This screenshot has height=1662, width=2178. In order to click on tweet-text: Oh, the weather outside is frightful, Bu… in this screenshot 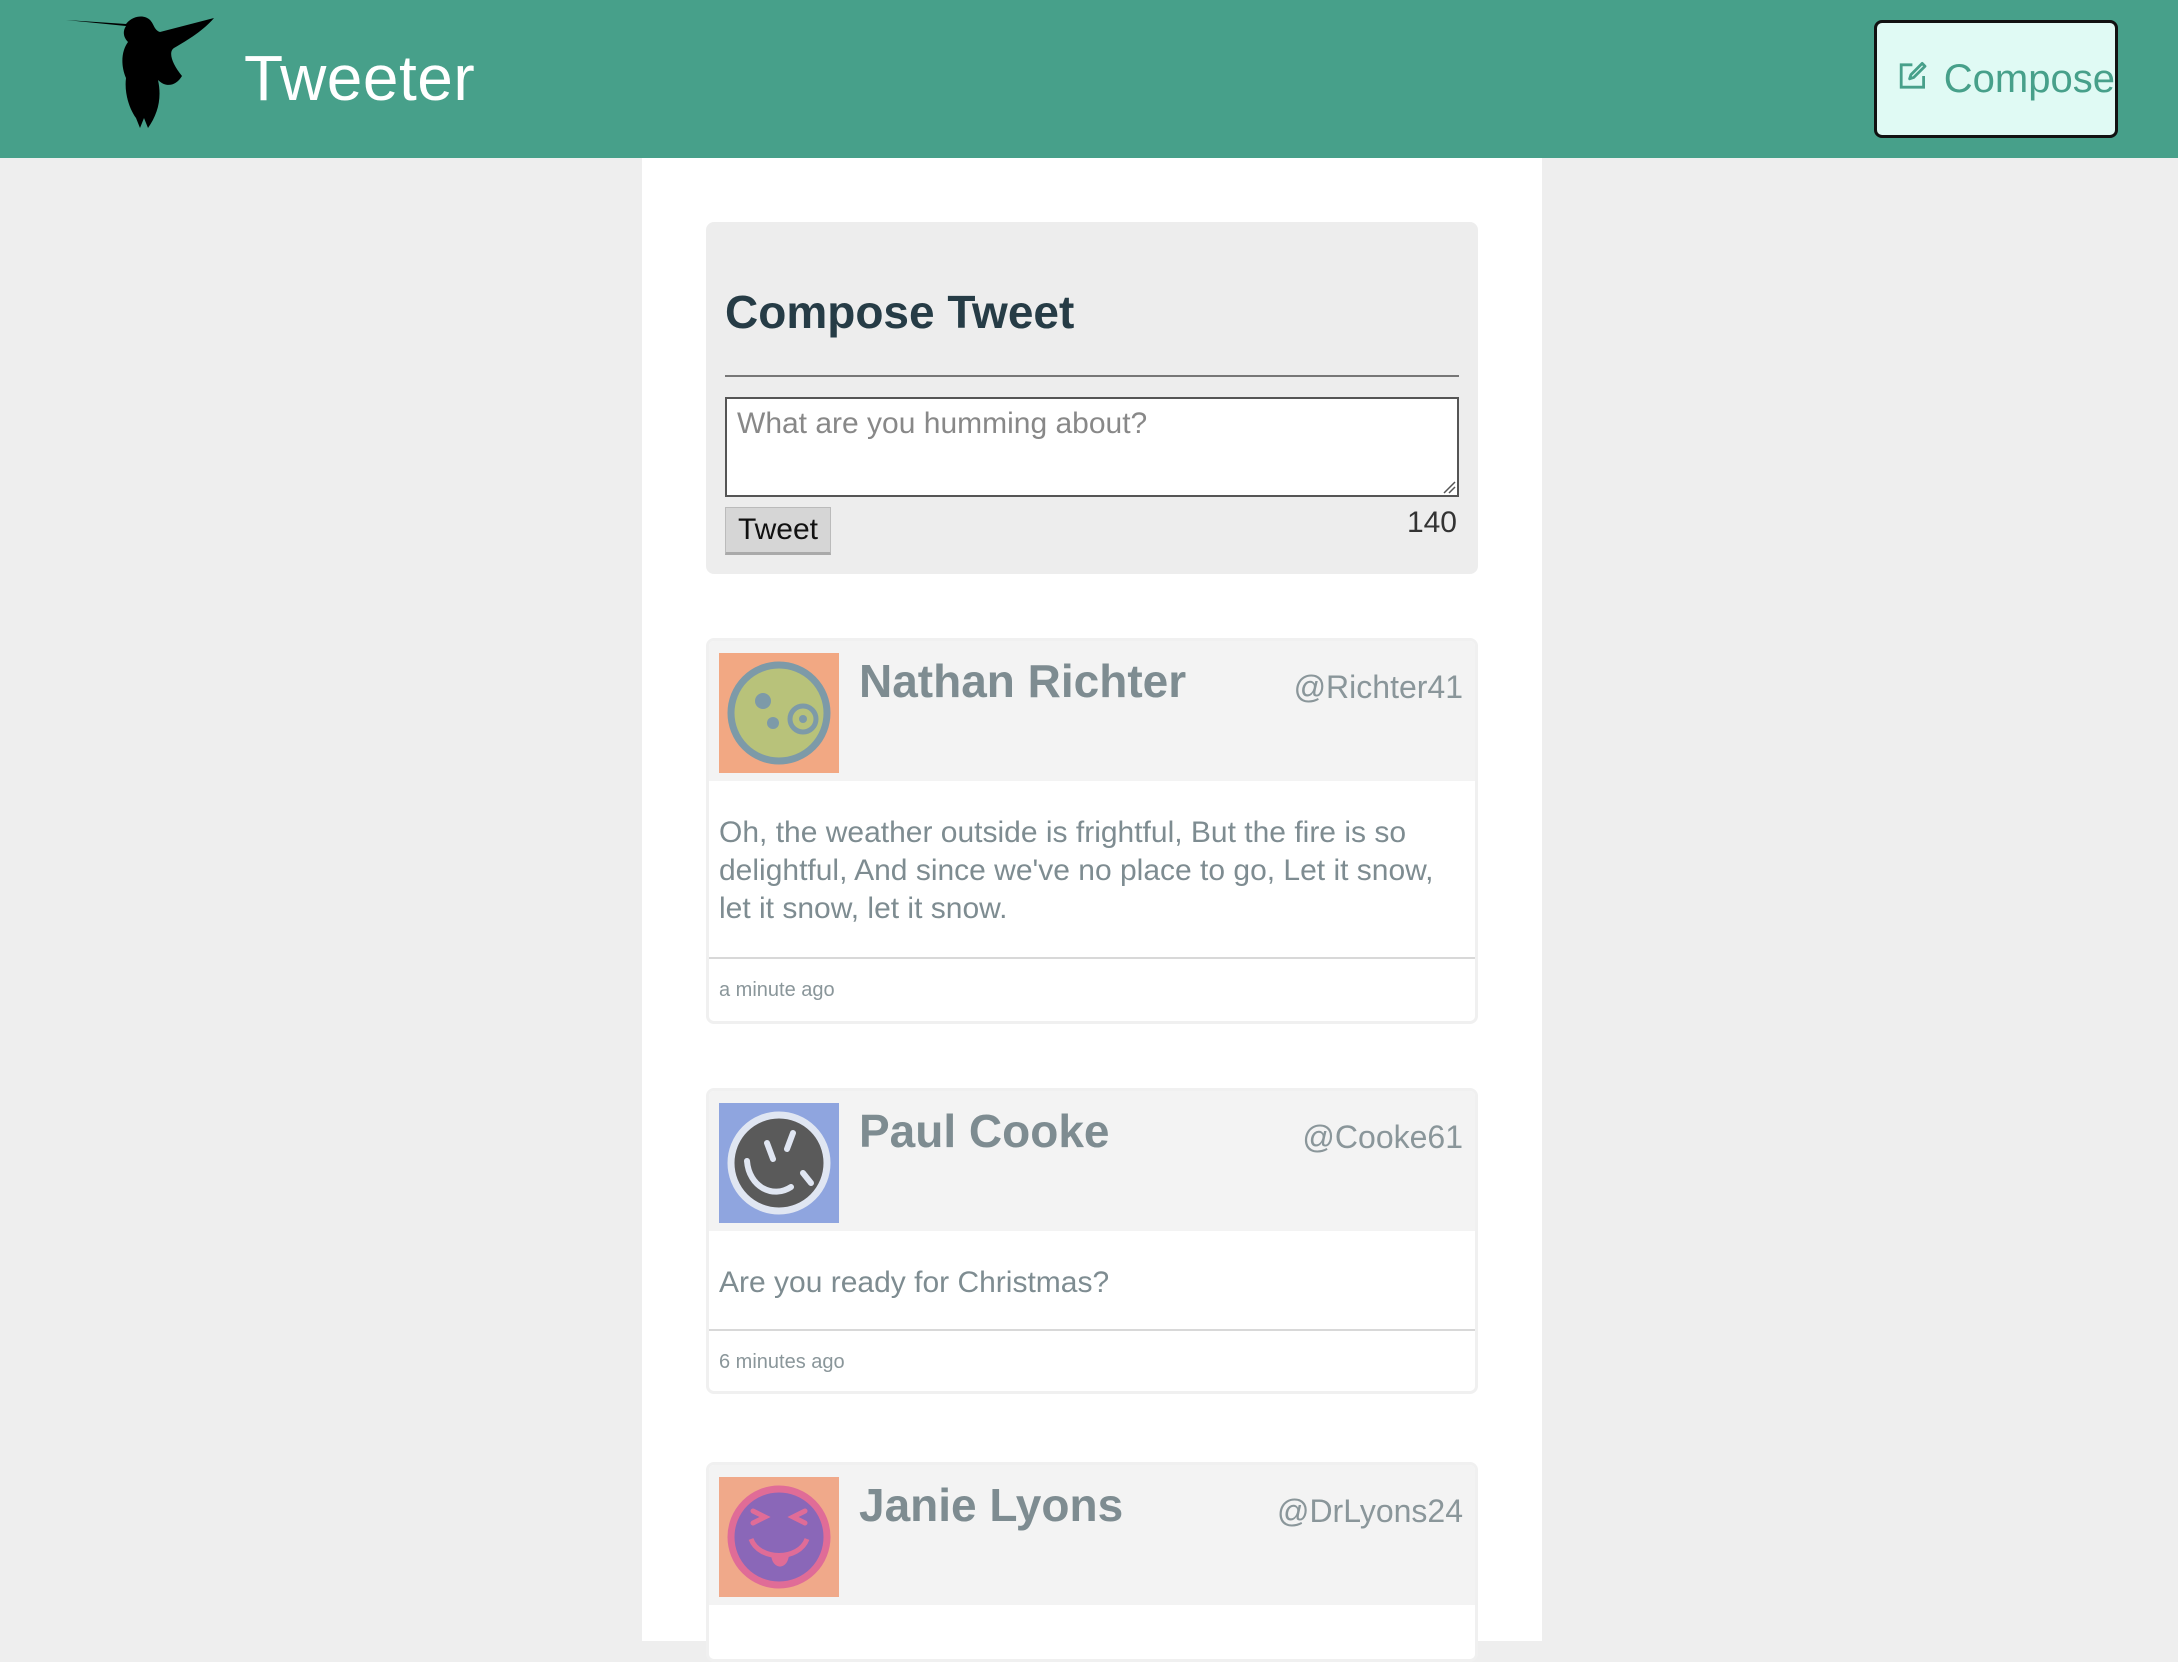, I will do `click(1076, 870)`.